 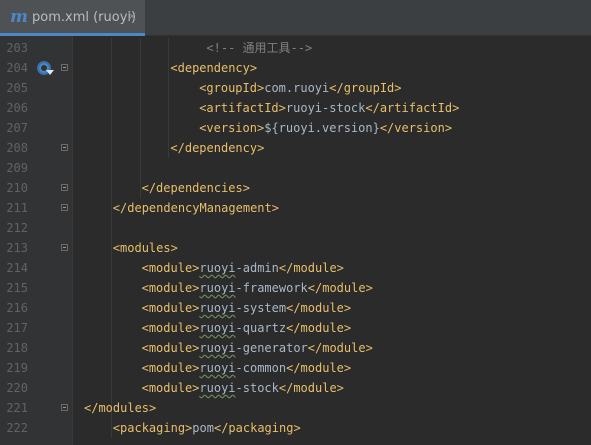 I want to click on code-line: 220 <module>ruoyi-stock</module>, so click(x=295, y=388).